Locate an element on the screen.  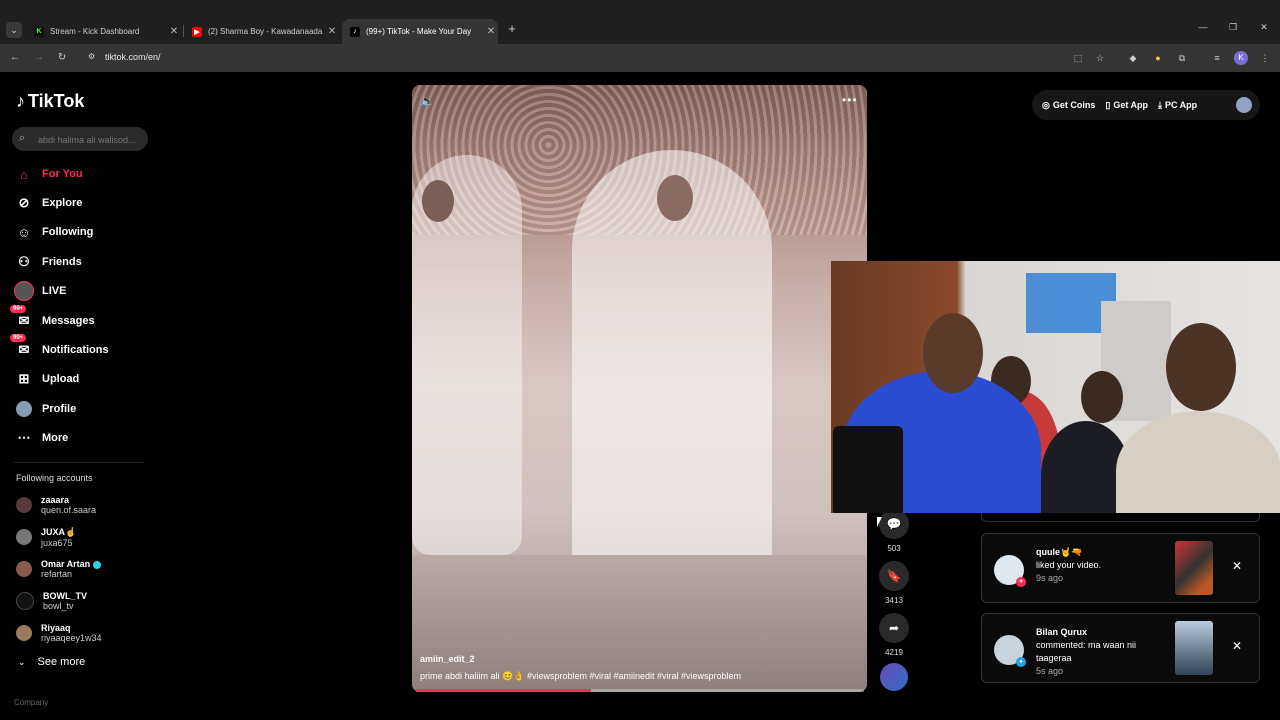
new-tab-icon: + is located at coordinates (512, 29).